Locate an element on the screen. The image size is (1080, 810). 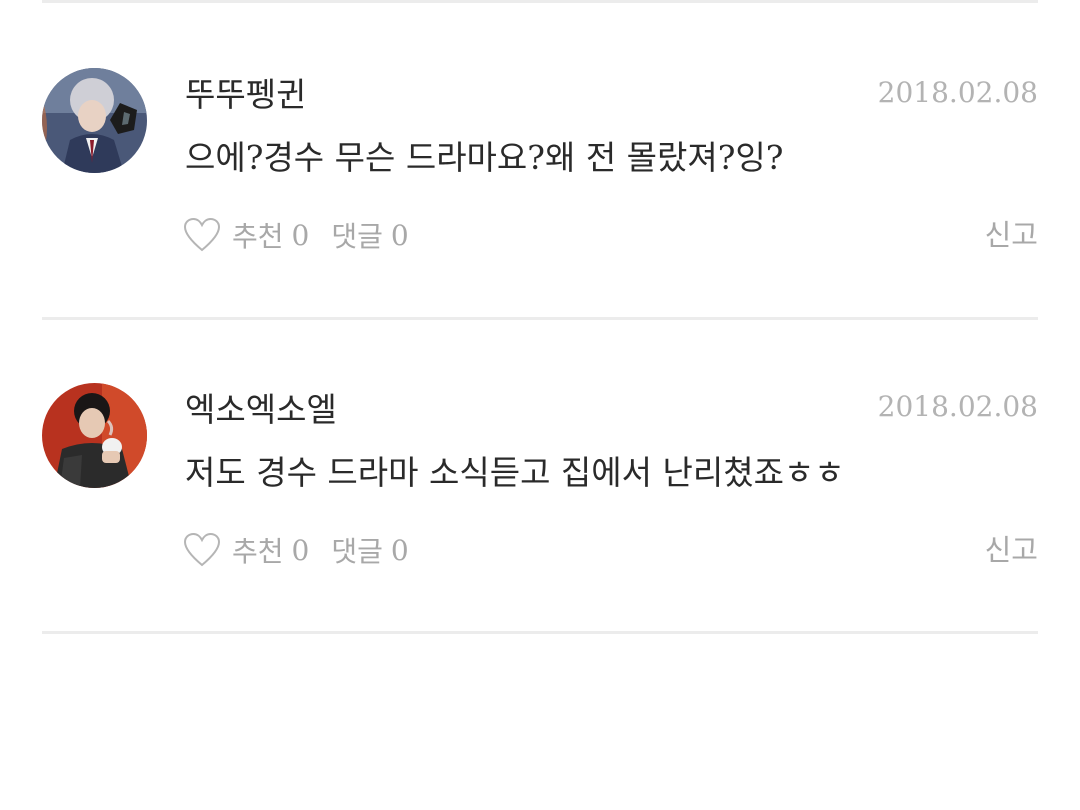
comment-date: 2018.02.08 is located at coordinates (957, 406).